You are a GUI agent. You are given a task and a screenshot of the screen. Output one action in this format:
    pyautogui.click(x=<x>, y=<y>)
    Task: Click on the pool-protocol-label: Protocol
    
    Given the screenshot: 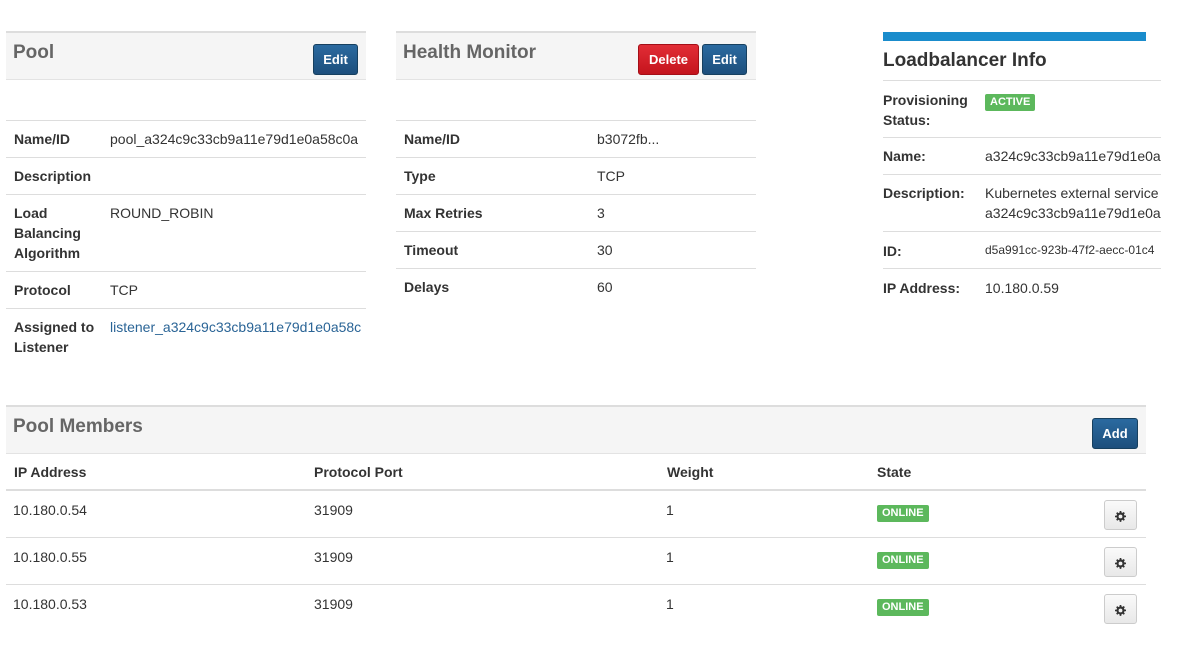 What is the action you would take?
    pyautogui.click(x=42, y=290)
    